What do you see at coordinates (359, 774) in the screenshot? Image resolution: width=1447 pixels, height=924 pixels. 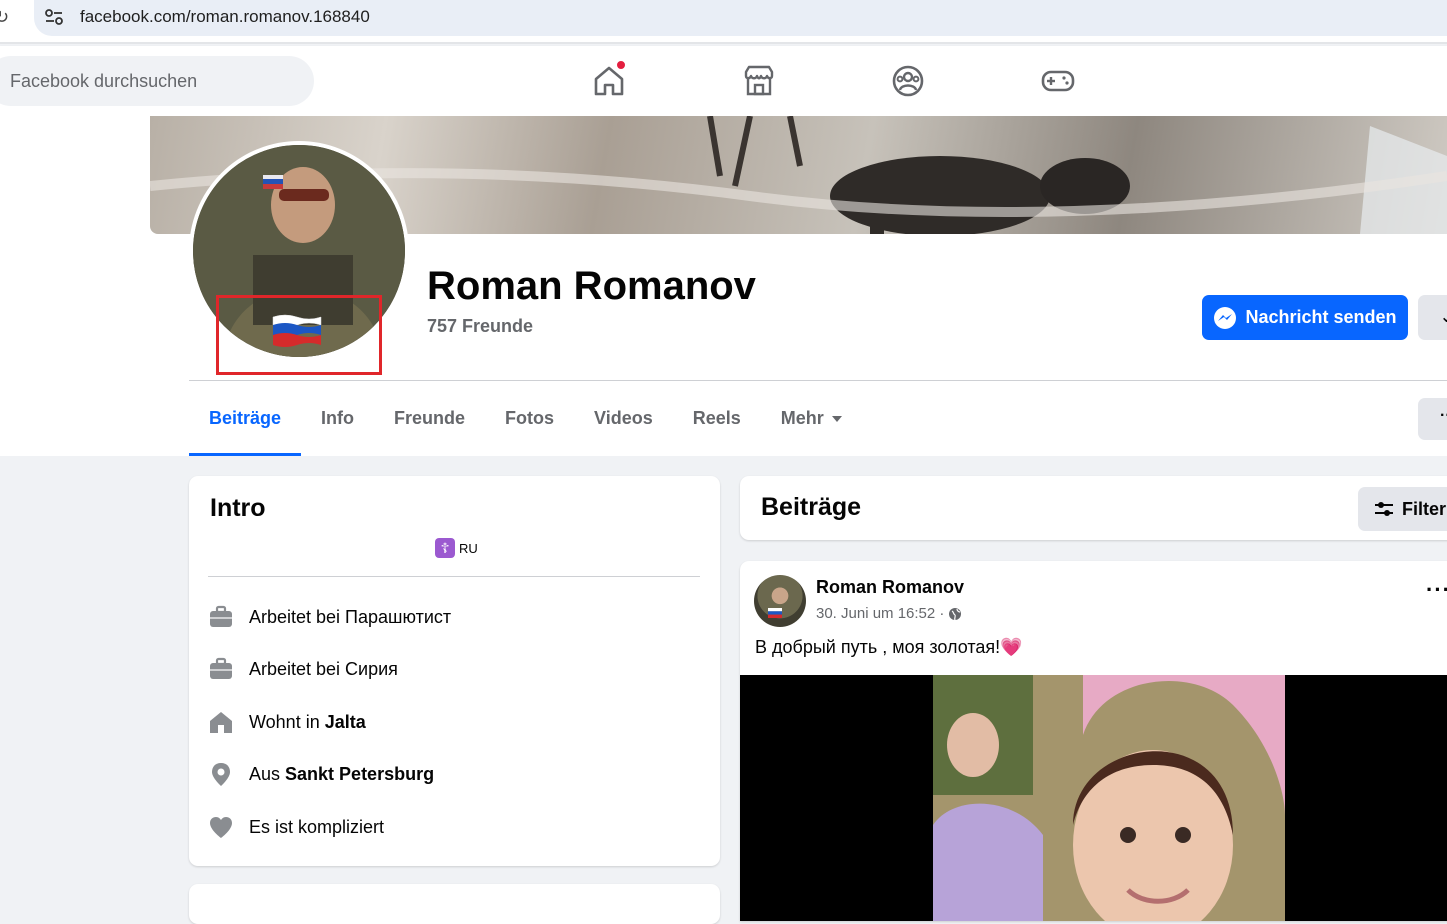 I see `intro-item-link: Sankt Petersburg` at bounding box center [359, 774].